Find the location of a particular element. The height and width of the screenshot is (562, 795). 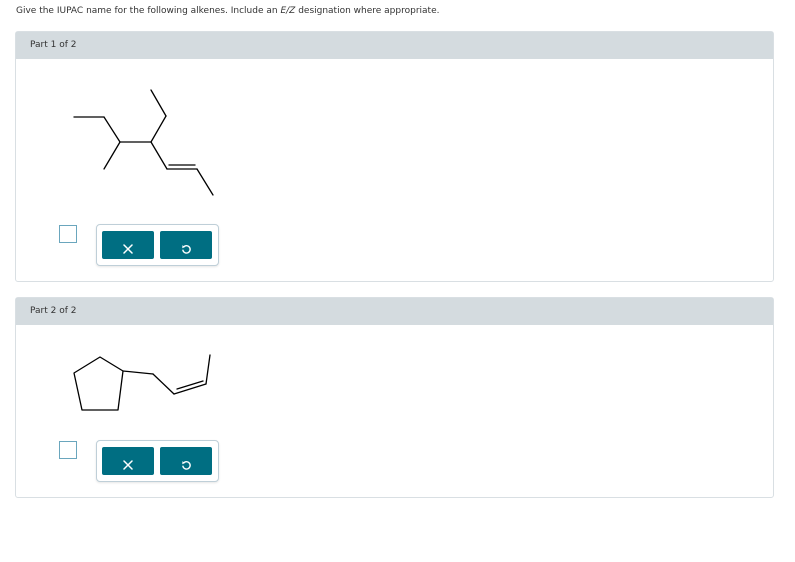

part-1-answer-input is located at coordinates (68, 234).